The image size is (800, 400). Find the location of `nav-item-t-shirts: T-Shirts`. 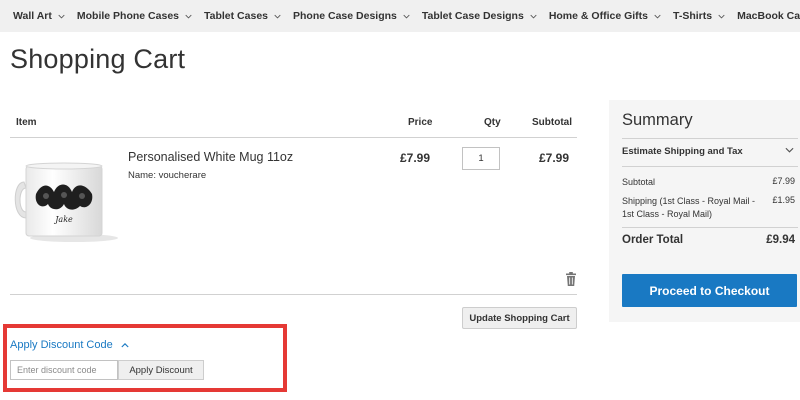

nav-item-t-shirts: T-Shirts is located at coordinates (699, 16).